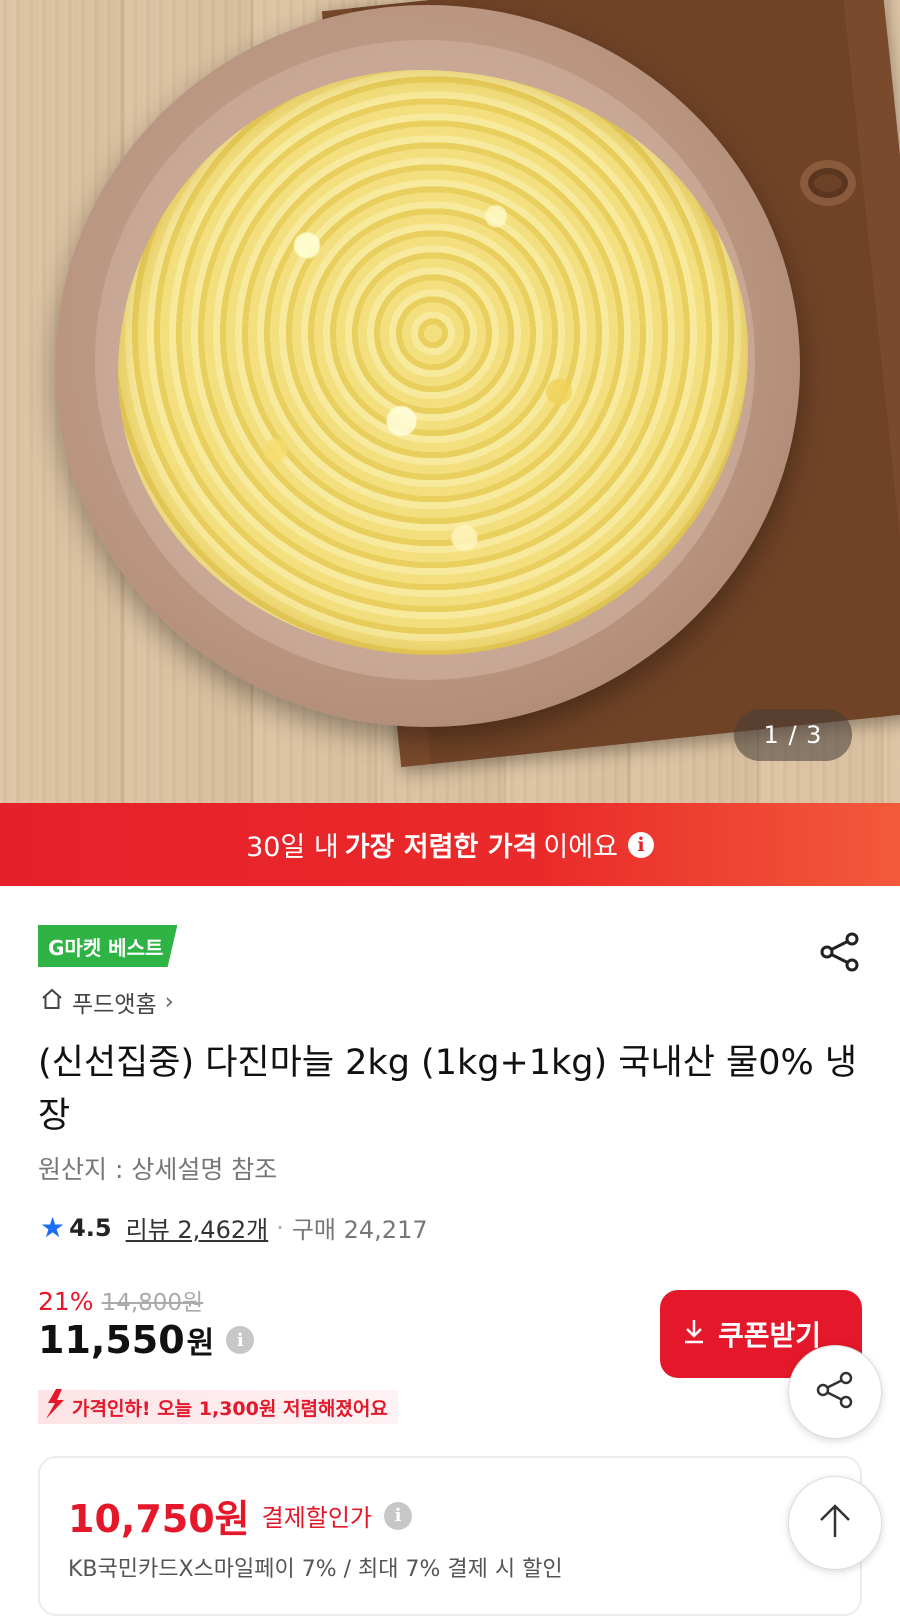 This screenshot has height=1616, width=900. What do you see at coordinates (441, 847) in the screenshot?
I see `banner-emphasis: 가장 저렴한 가격` at bounding box center [441, 847].